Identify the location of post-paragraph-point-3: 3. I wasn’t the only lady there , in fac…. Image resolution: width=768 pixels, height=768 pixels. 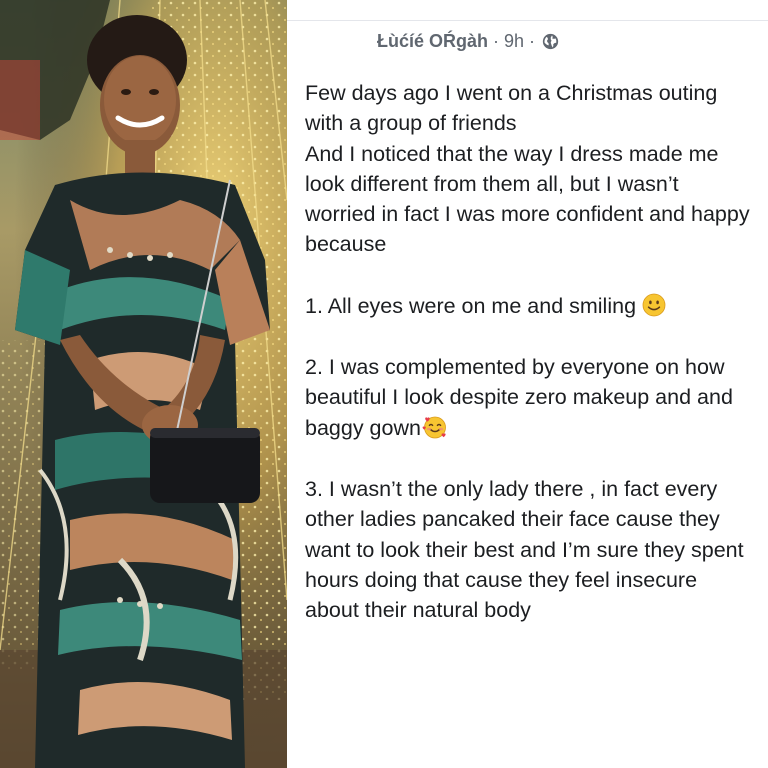
(524, 549).